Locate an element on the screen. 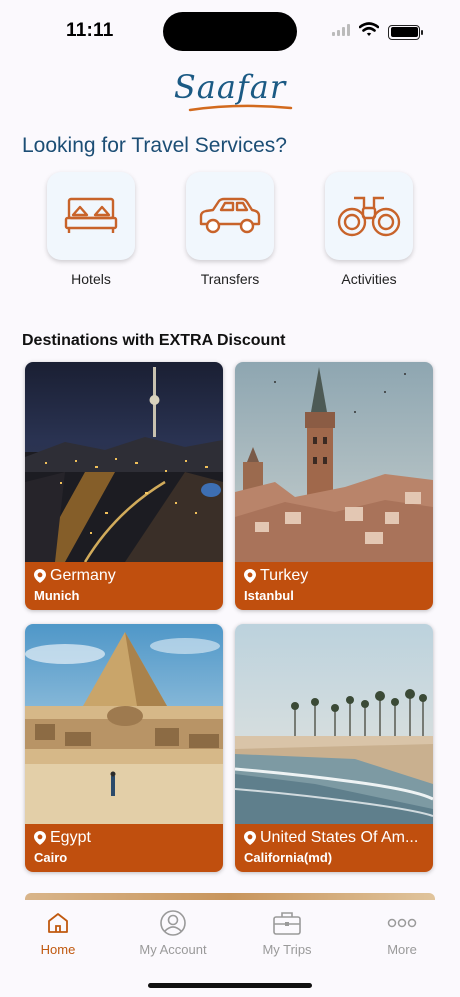  status-icons is located at coordinates (377, 32).